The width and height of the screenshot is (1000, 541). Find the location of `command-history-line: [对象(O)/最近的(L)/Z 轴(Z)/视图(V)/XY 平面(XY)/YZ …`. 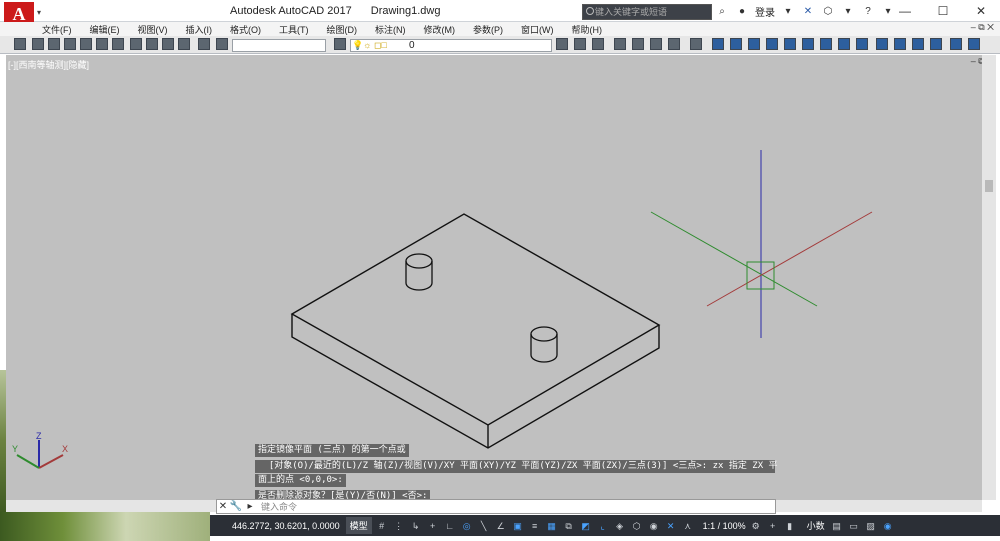

command-history-line: [对象(O)/最近的(L)/Z 轴(Z)/视图(V)/XY 平面(XY)/YZ … is located at coordinates (516, 466).